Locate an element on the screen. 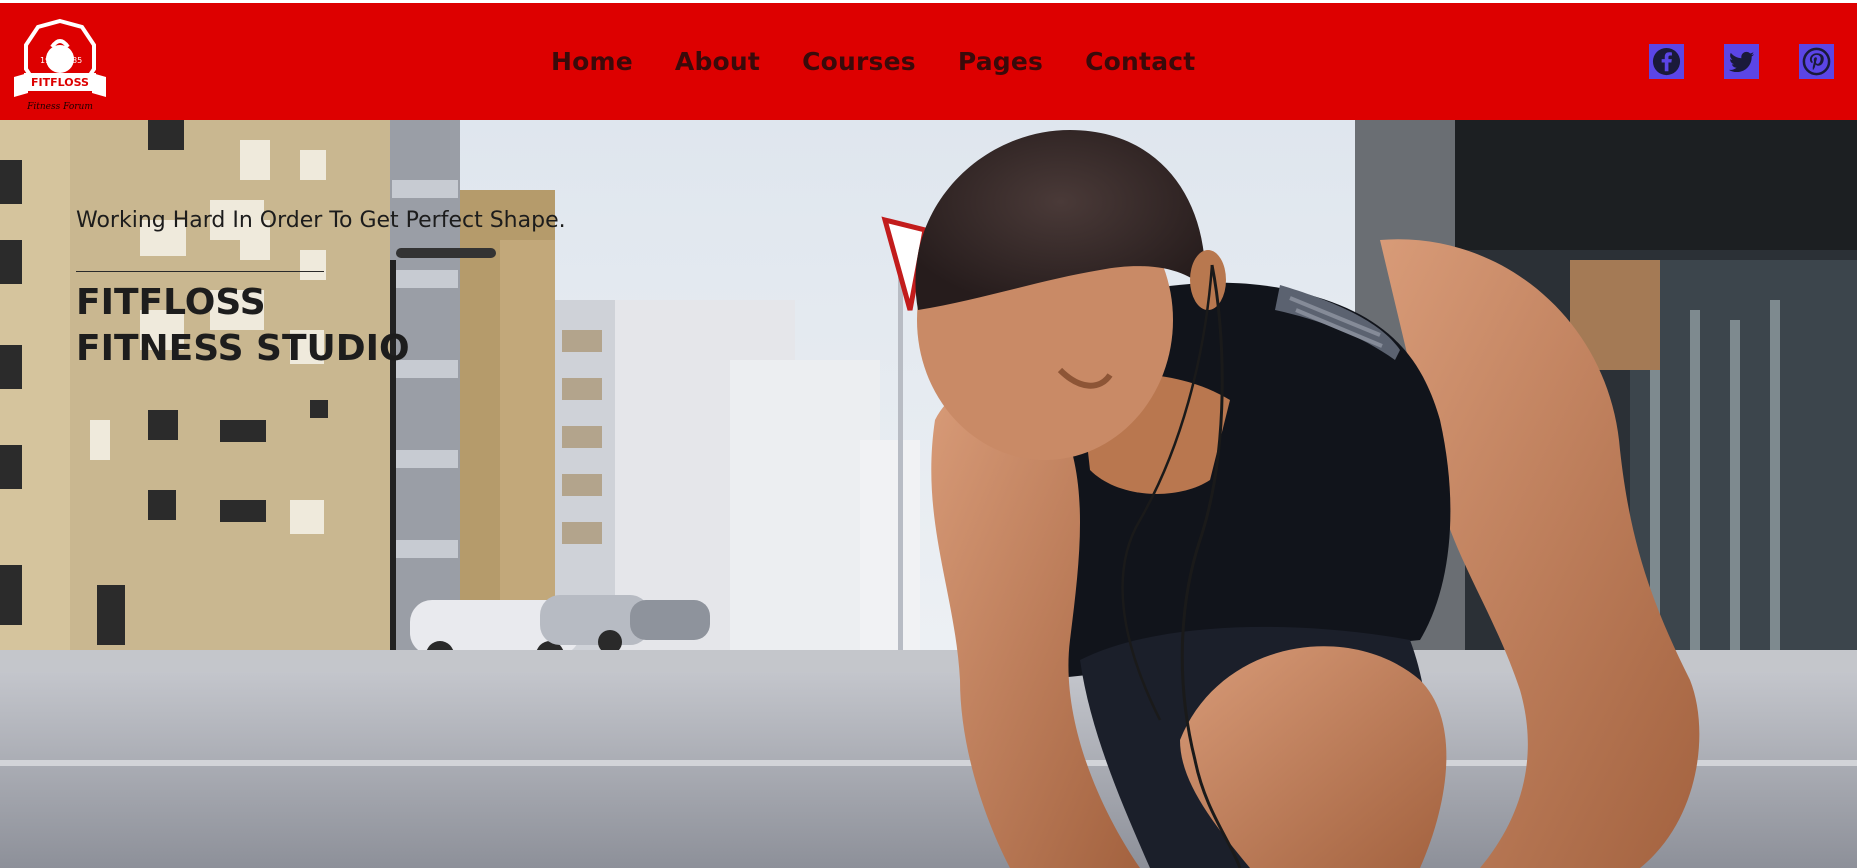 The width and height of the screenshot is (1857, 868). nav-pages: Pages is located at coordinates (1000, 61).